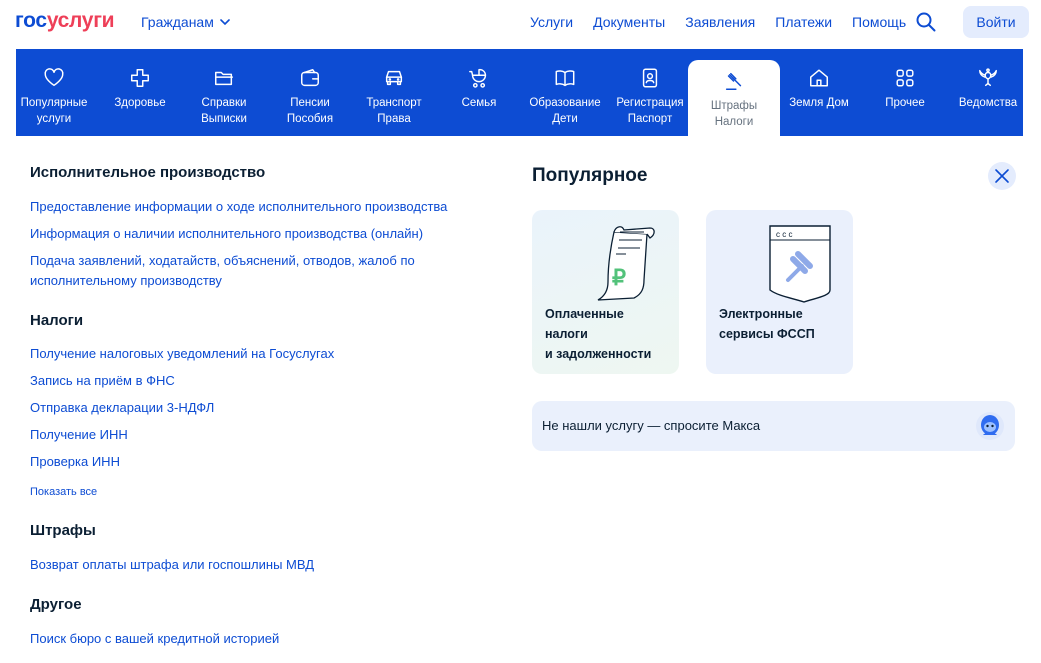  What do you see at coordinates (54, 92) in the screenshot?
I see `category-popular: Популярные услуги` at bounding box center [54, 92].